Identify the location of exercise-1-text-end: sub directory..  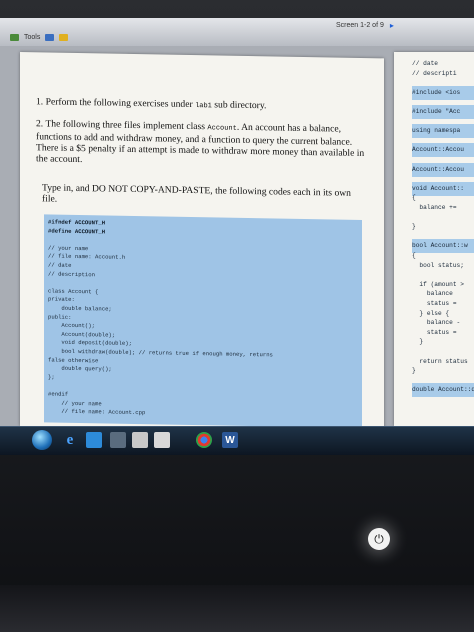
(239, 105).